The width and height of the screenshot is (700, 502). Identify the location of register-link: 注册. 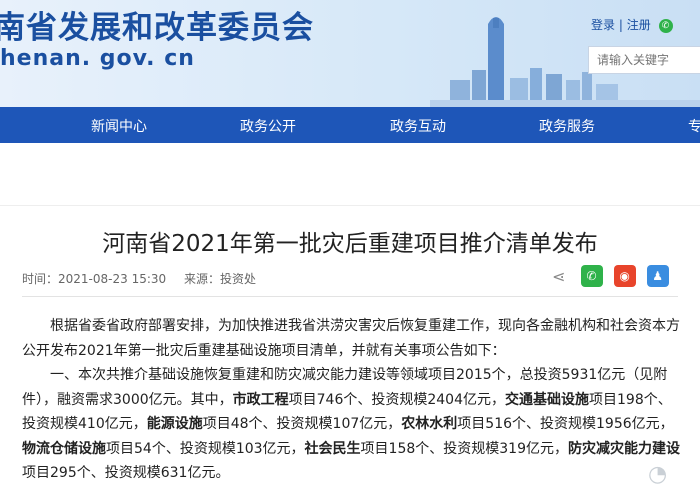
(639, 24).